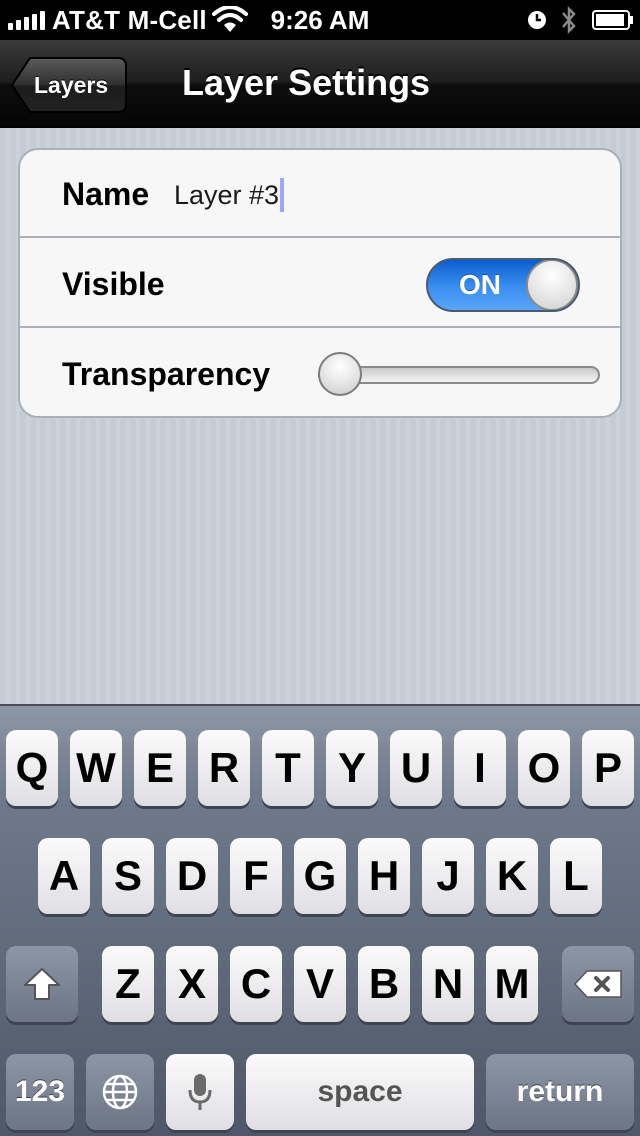 The image size is (640, 1136). I want to click on nav-title-container: Layer Settings, so click(320, 84).